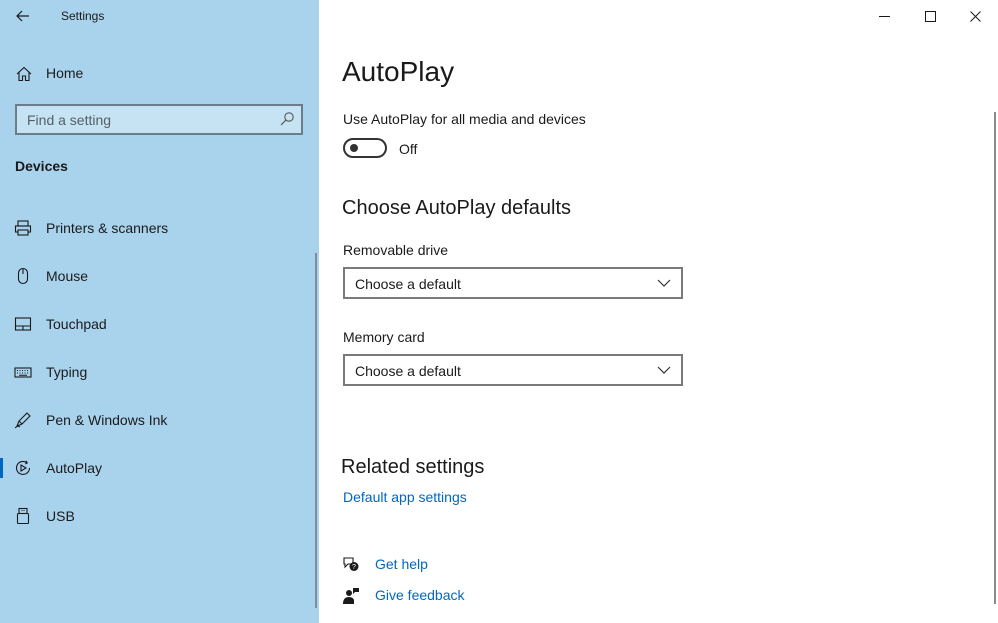 The height and width of the screenshot is (623, 998). I want to click on content-scrollbar, so click(995, 358).